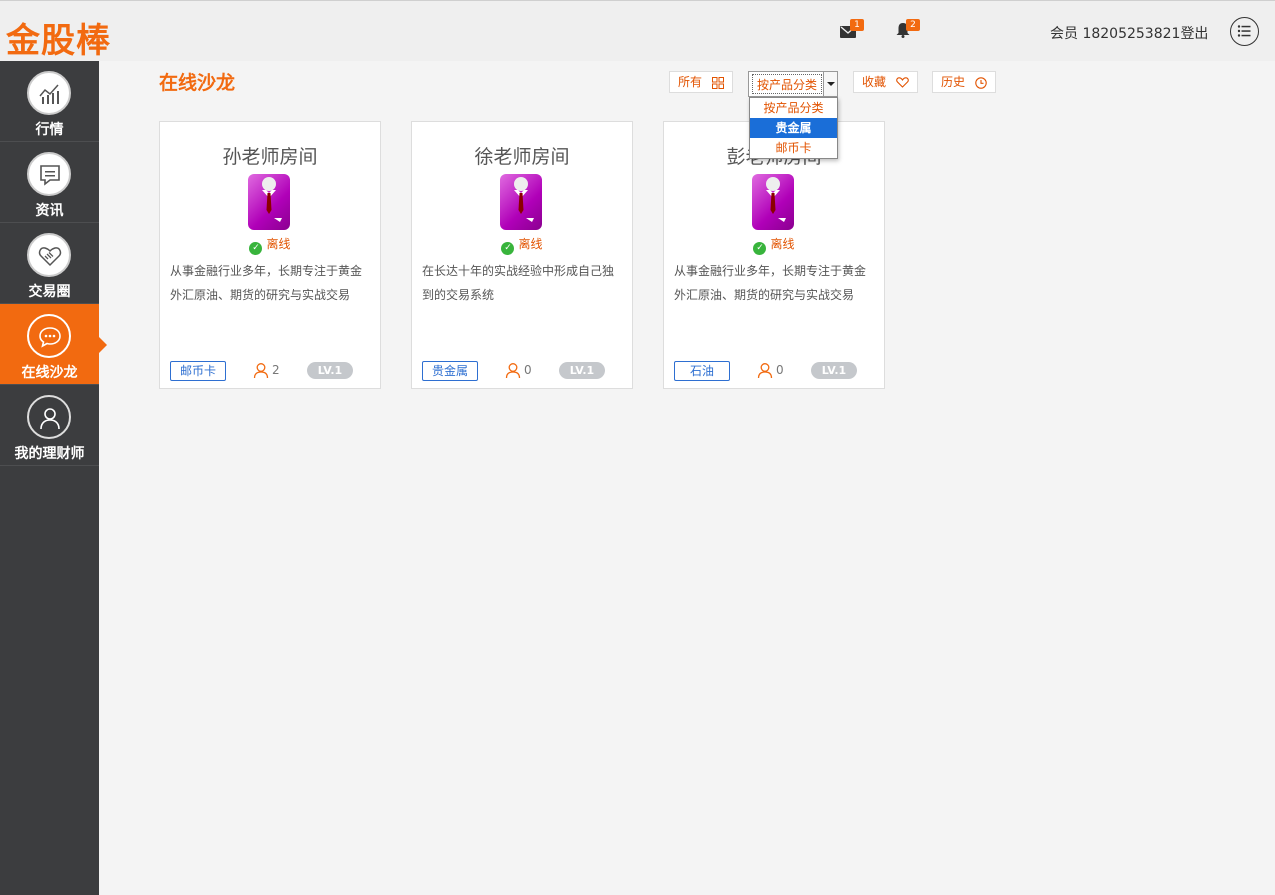 The image size is (1275, 895). Describe the element at coordinates (270, 157) in the screenshot. I see `room-name: 孙老师房间` at that location.